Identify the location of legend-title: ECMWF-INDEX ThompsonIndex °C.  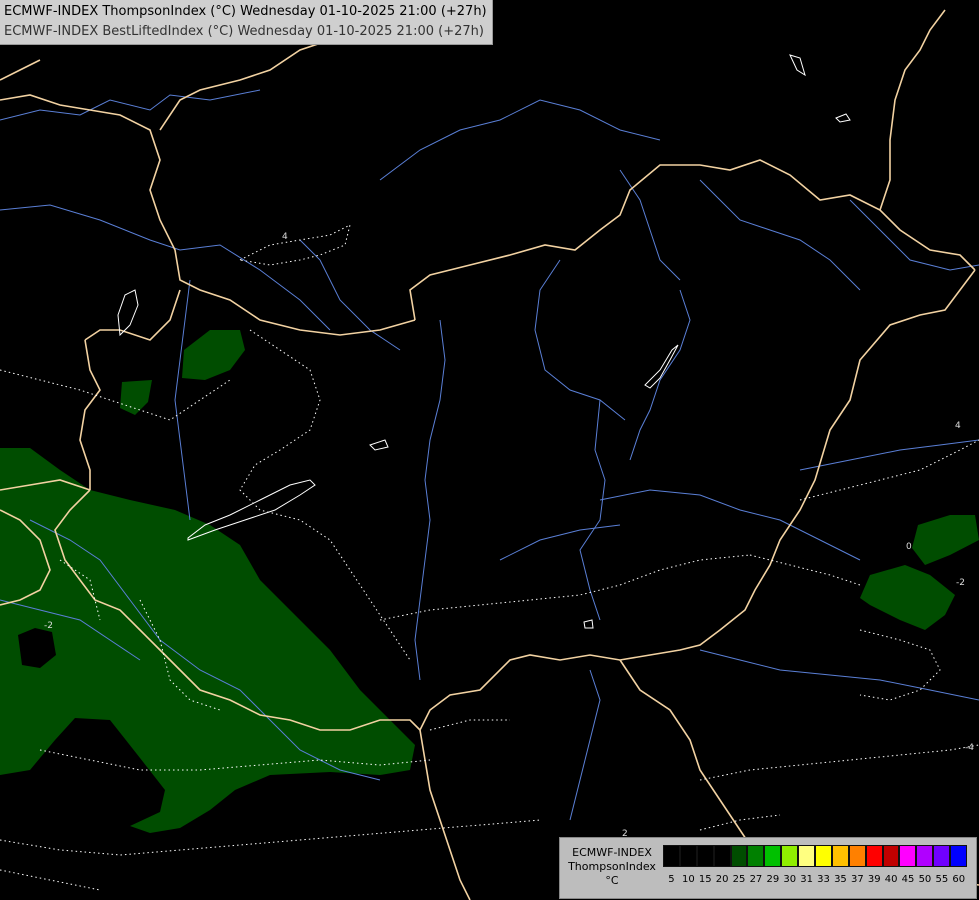
(612, 867).